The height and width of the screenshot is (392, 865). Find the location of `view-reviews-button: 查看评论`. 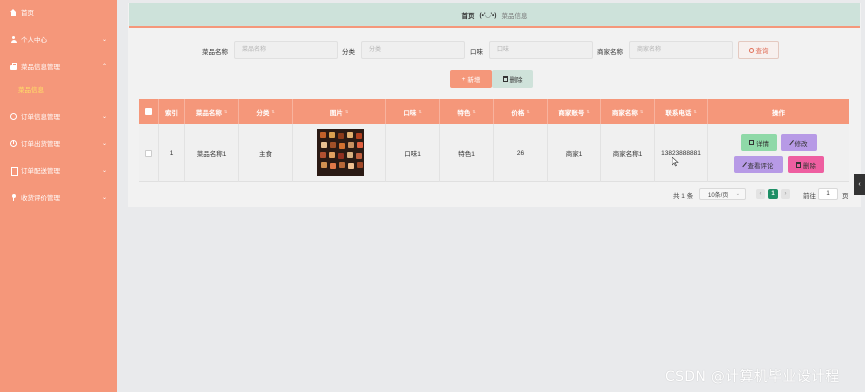

view-reviews-button: 查看评论 is located at coordinates (758, 164).